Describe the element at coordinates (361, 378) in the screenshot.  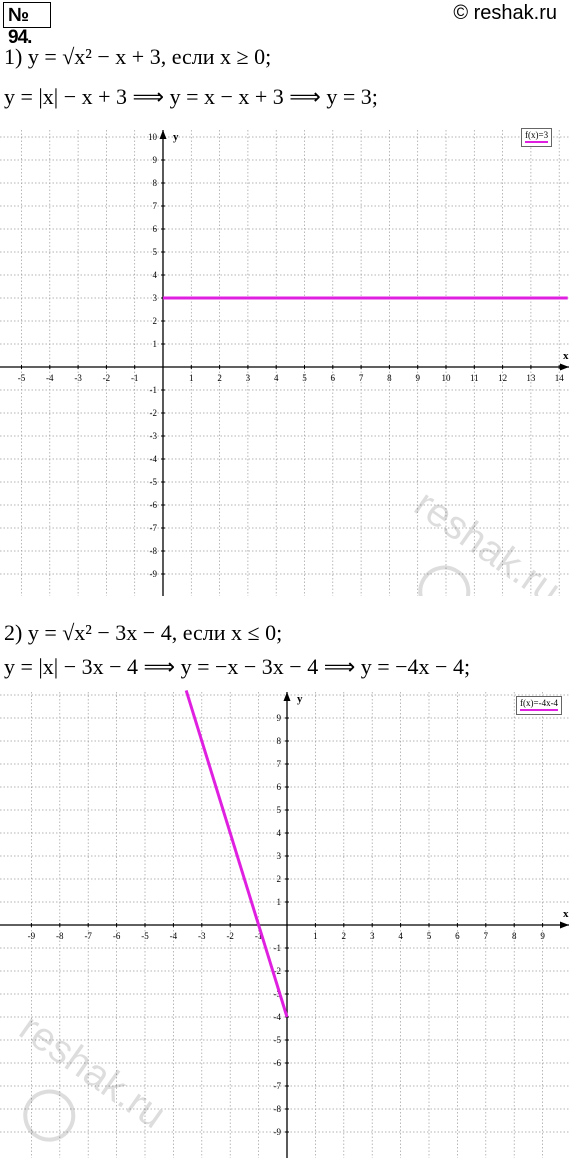
I see `graph-1-x-tick-label: 7` at that location.